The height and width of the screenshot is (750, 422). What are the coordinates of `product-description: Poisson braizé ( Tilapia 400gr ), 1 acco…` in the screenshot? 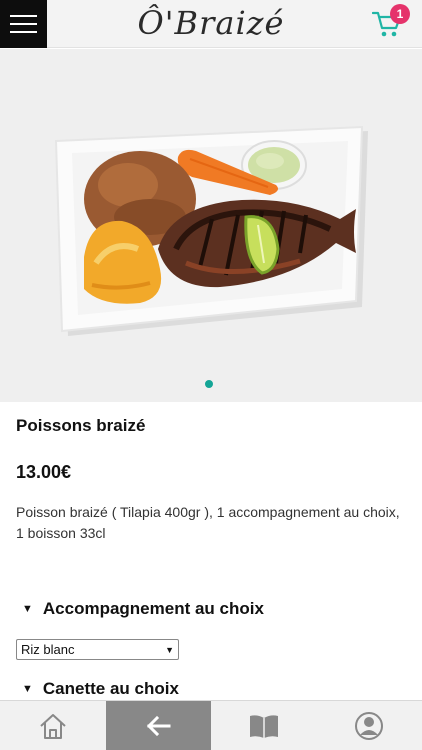 It's located at (208, 522).